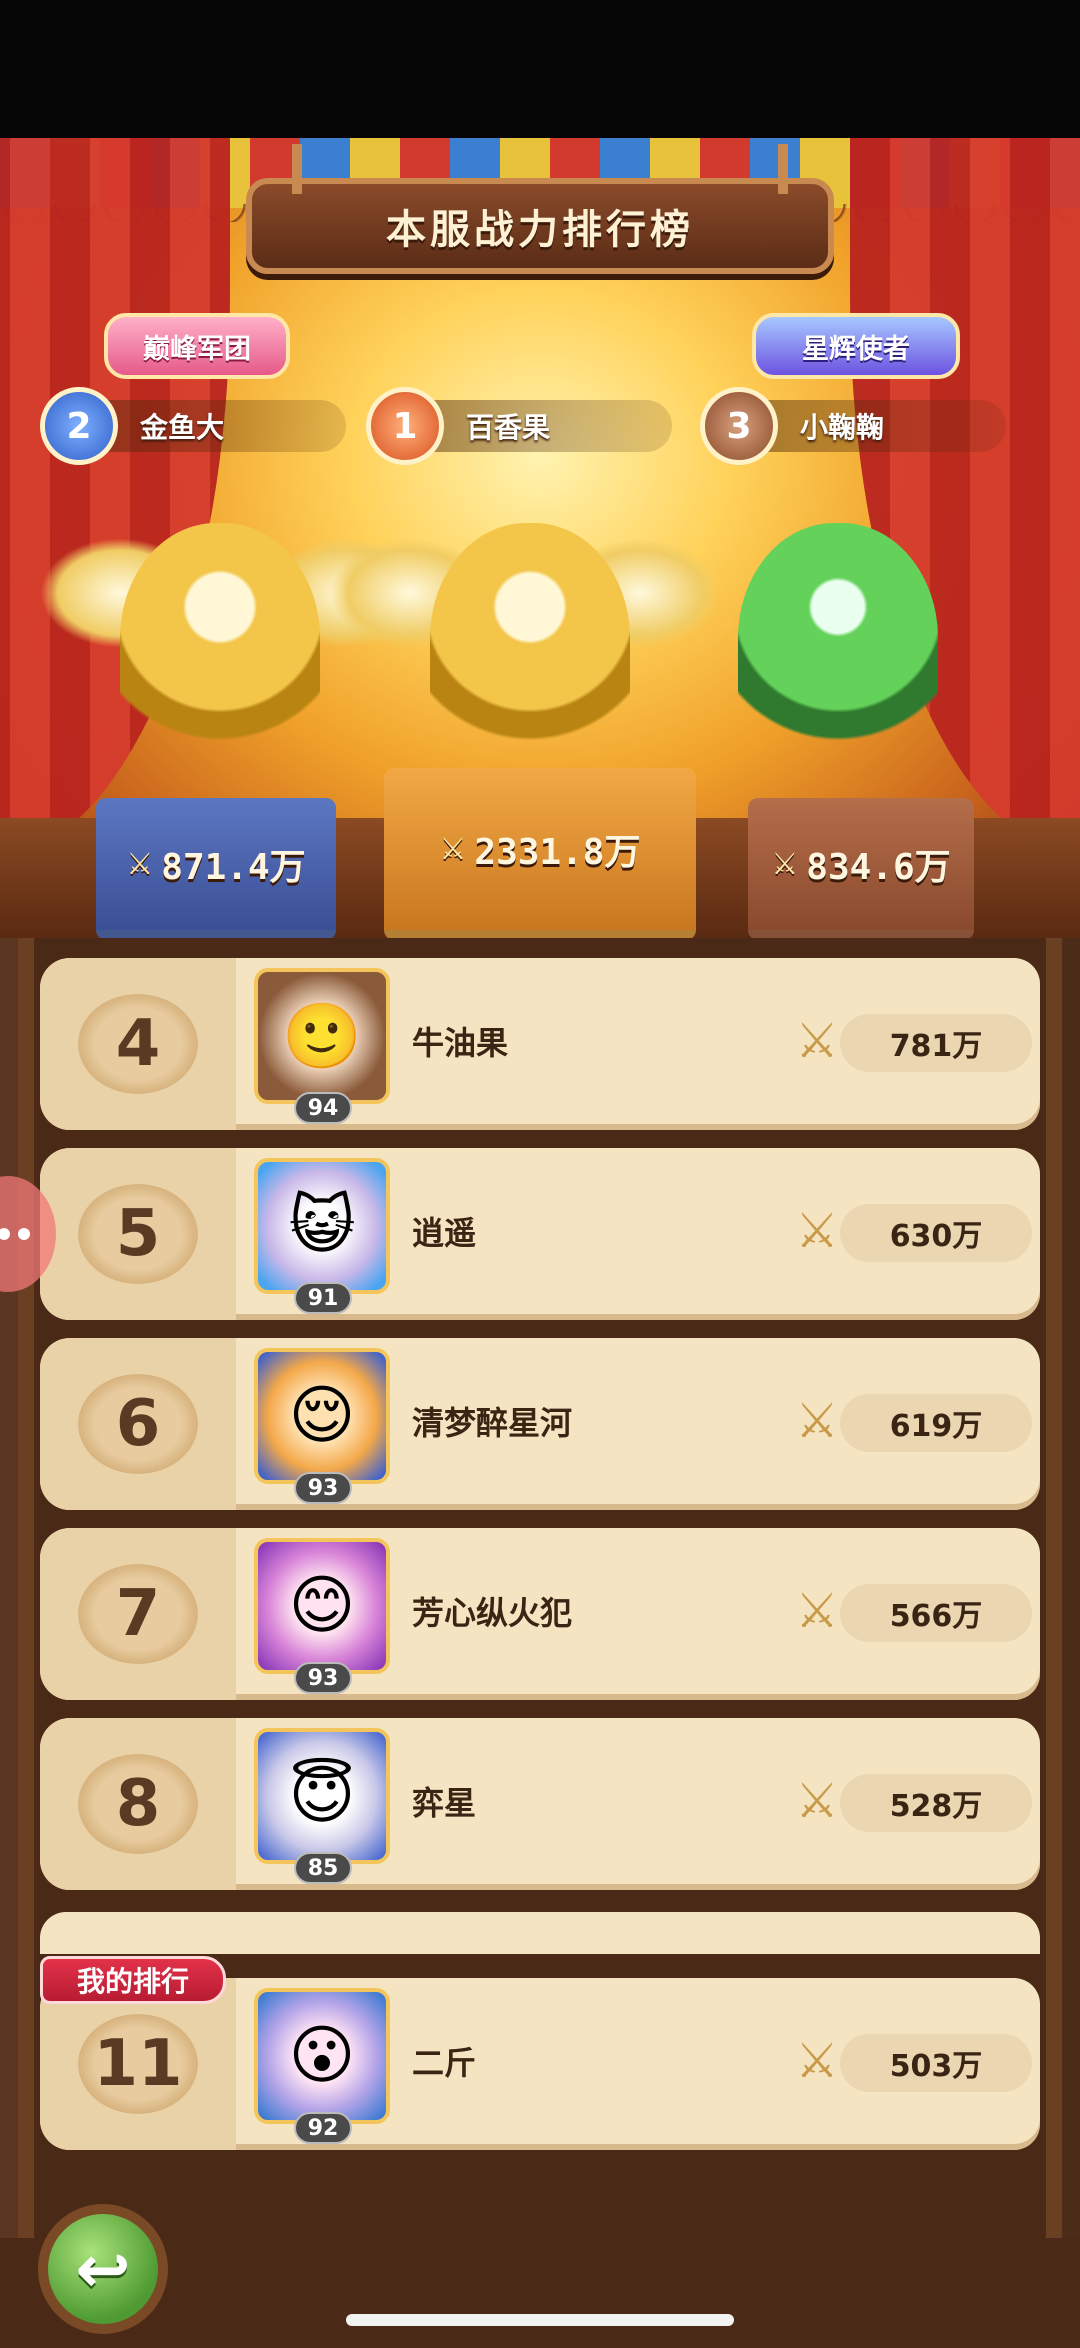 This screenshot has height=2348, width=1080. What do you see at coordinates (322, 2056) in the screenshot?
I see `avatar: 😮` at bounding box center [322, 2056].